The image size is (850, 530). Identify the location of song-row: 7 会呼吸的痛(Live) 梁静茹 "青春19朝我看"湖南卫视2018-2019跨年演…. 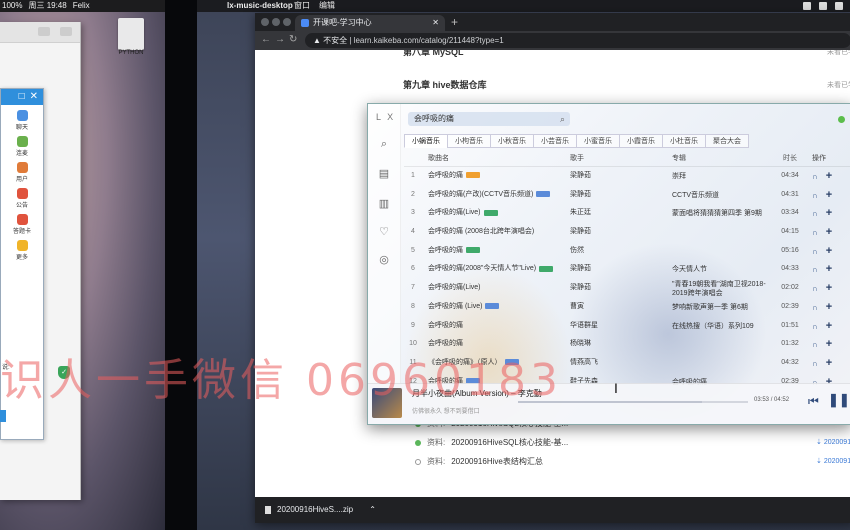
(627, 288).